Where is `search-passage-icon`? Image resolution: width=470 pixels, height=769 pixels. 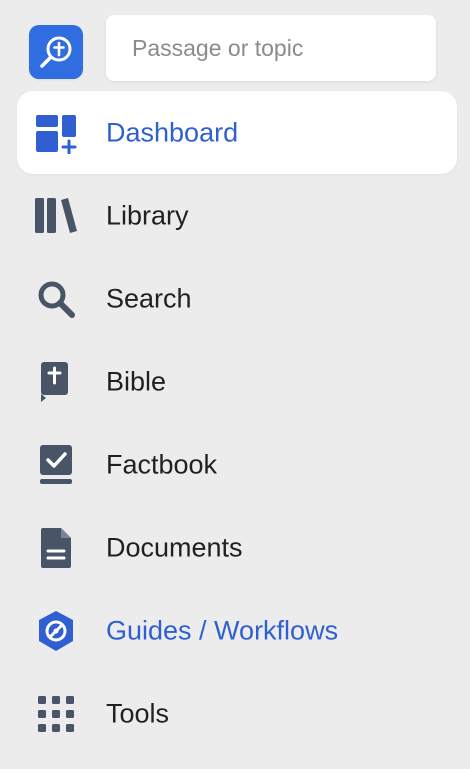 search-passage-icon is located at coordinates (56, 52).